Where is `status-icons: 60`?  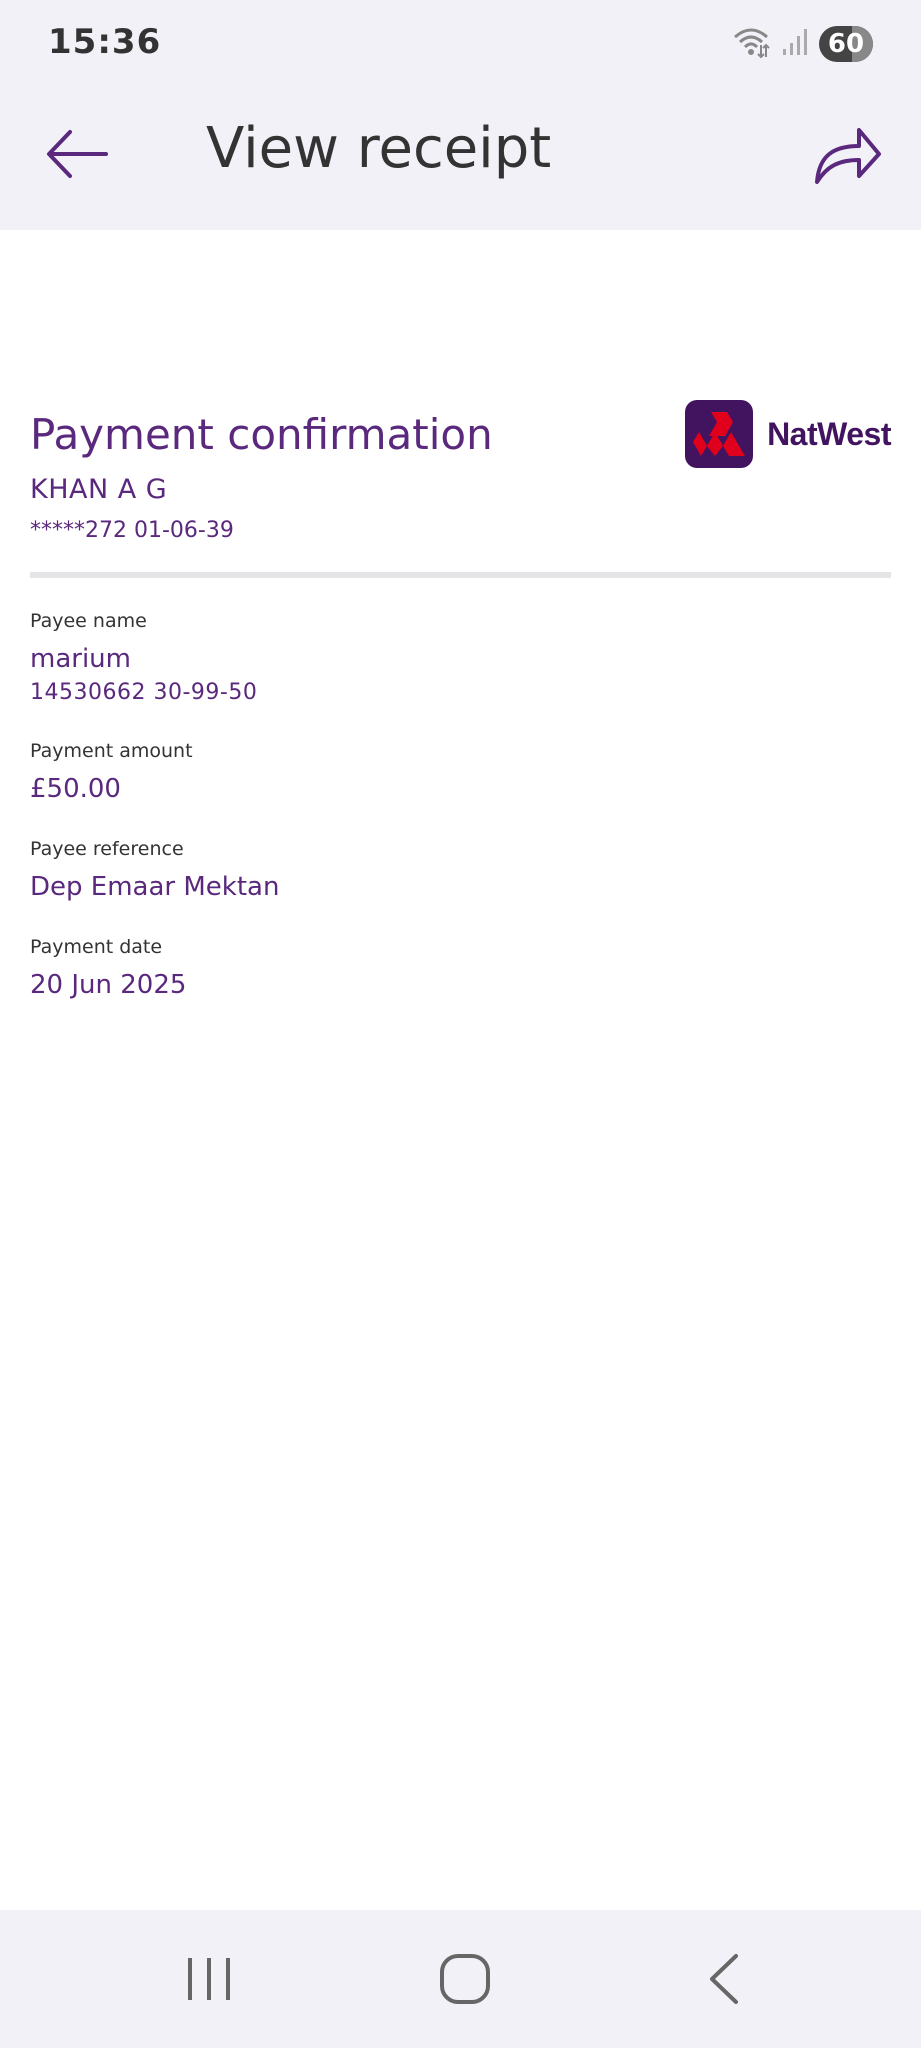
status-icons: 60 is located at coordinates (802, 44).